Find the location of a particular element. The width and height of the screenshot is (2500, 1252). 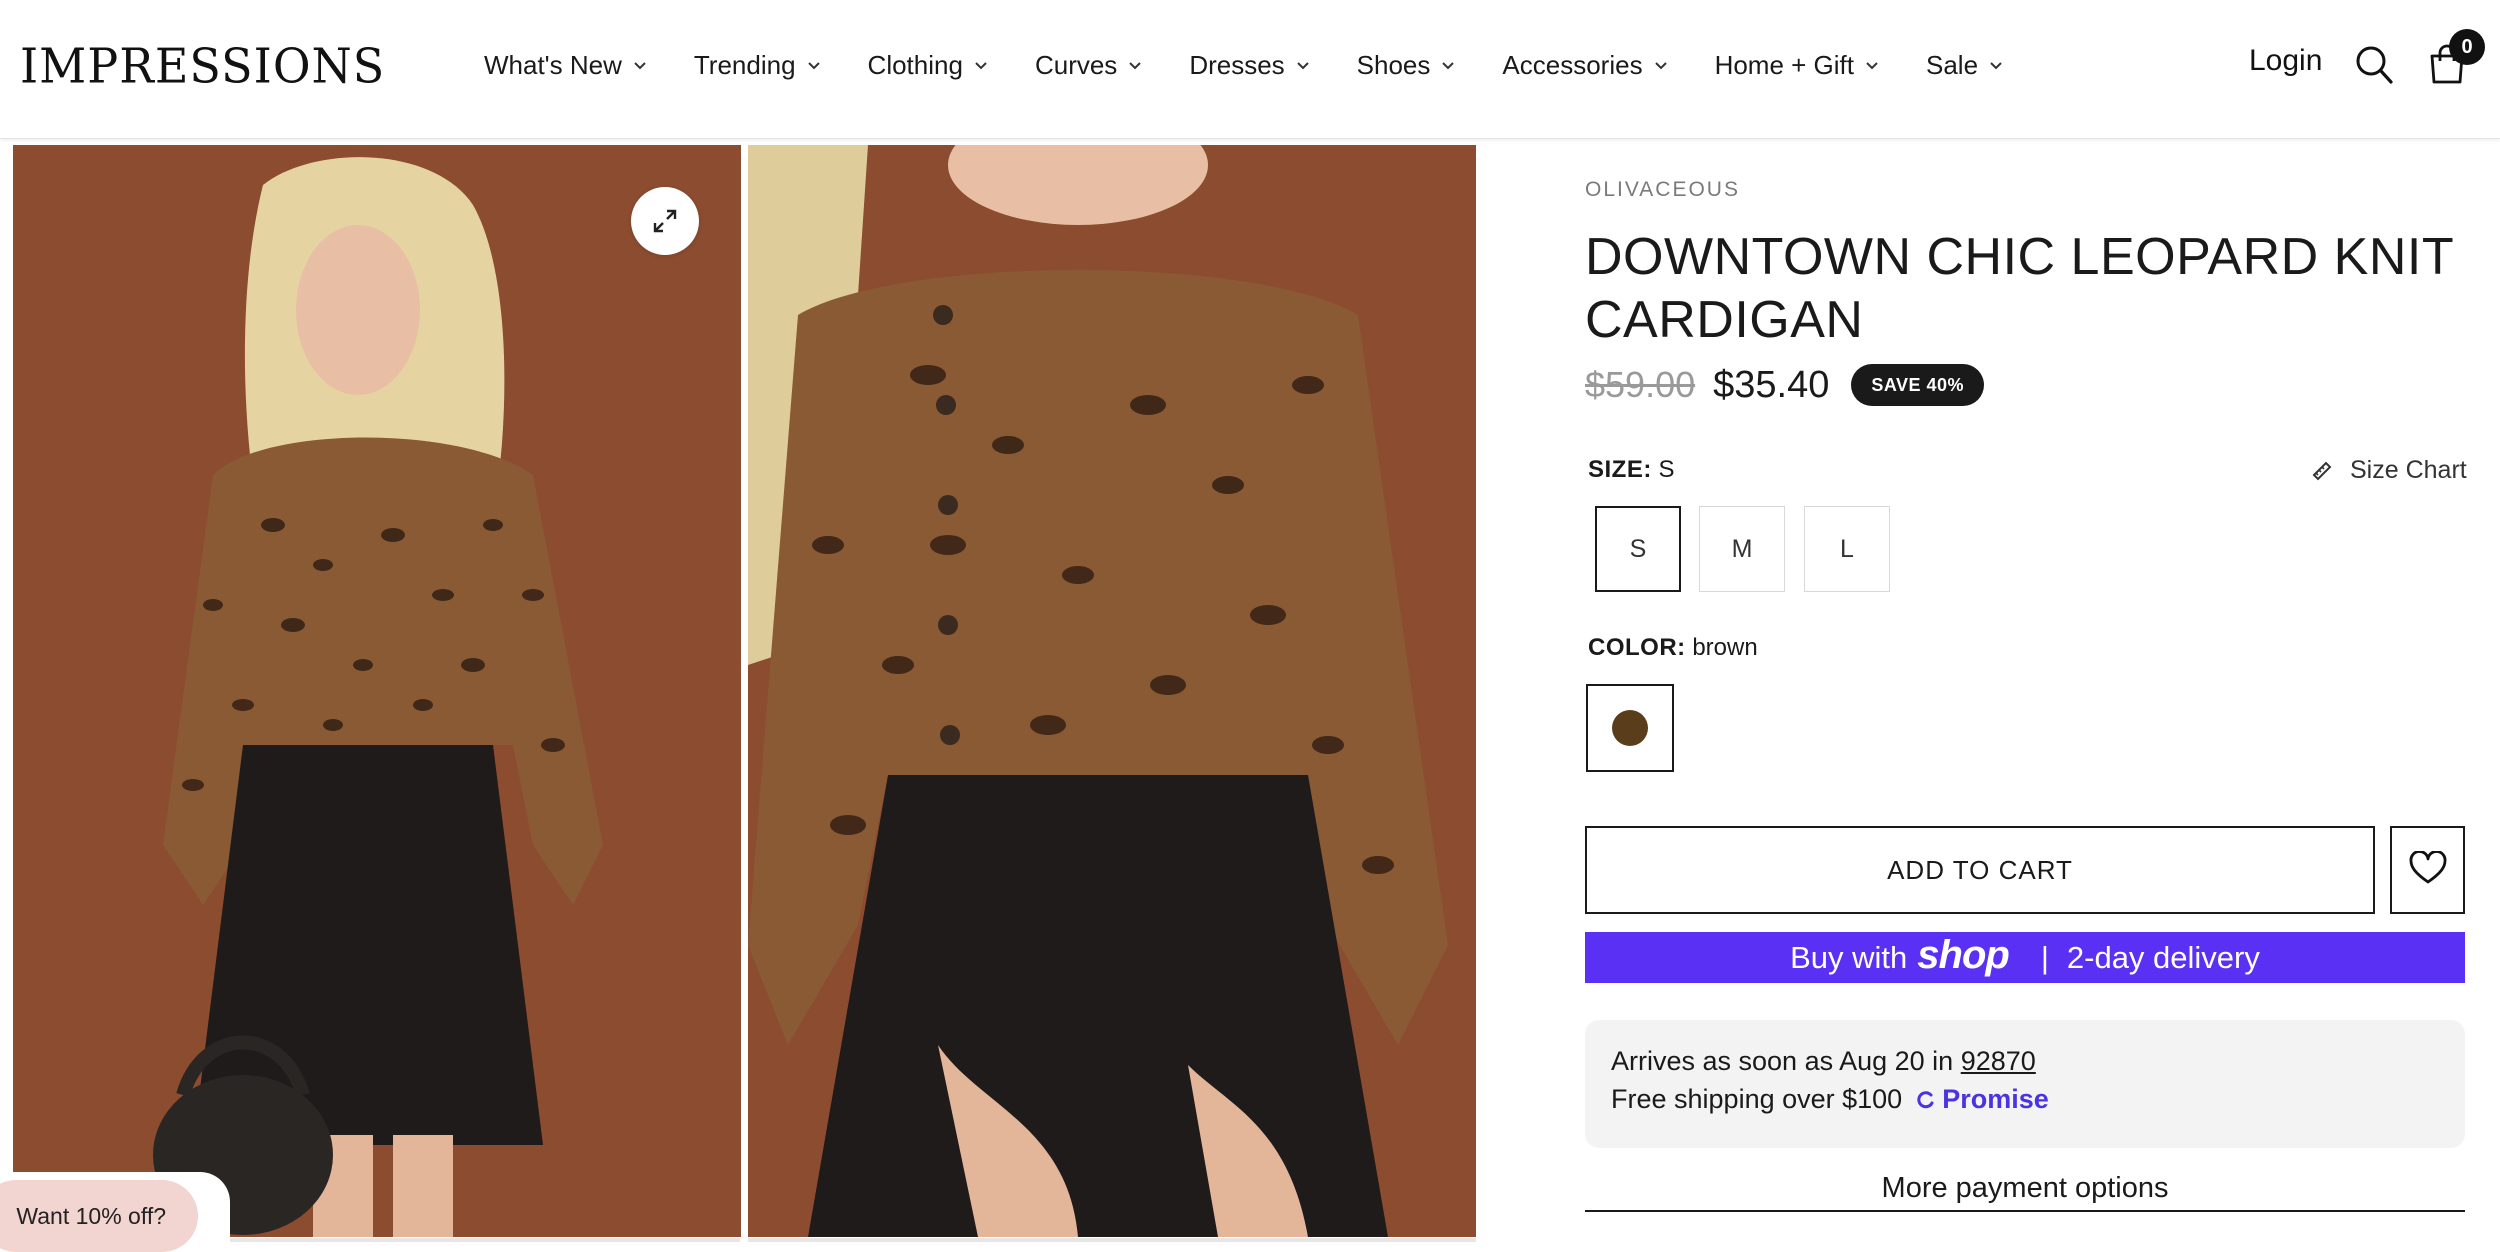

nav-item-accessories: Accessories is located at coordinates (1585, 65).